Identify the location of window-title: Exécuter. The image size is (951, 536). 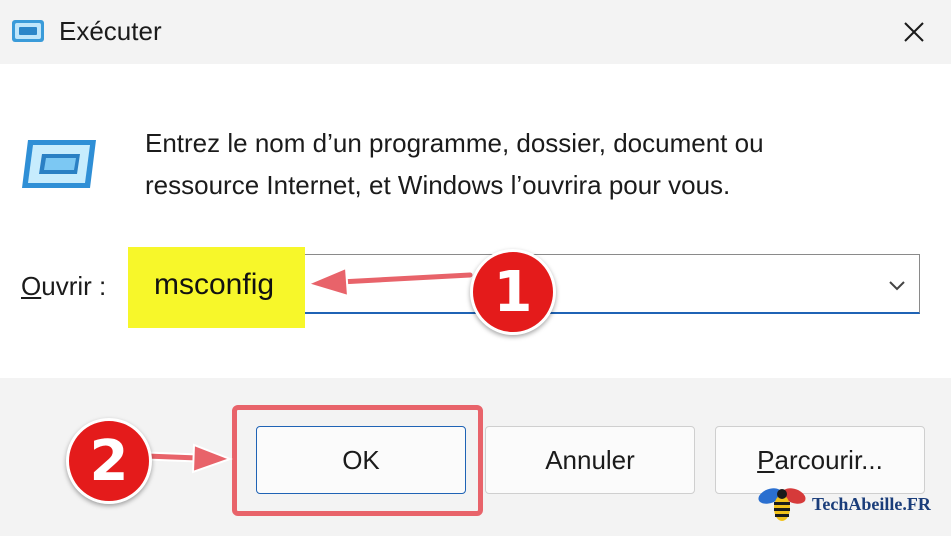
(110, 31).